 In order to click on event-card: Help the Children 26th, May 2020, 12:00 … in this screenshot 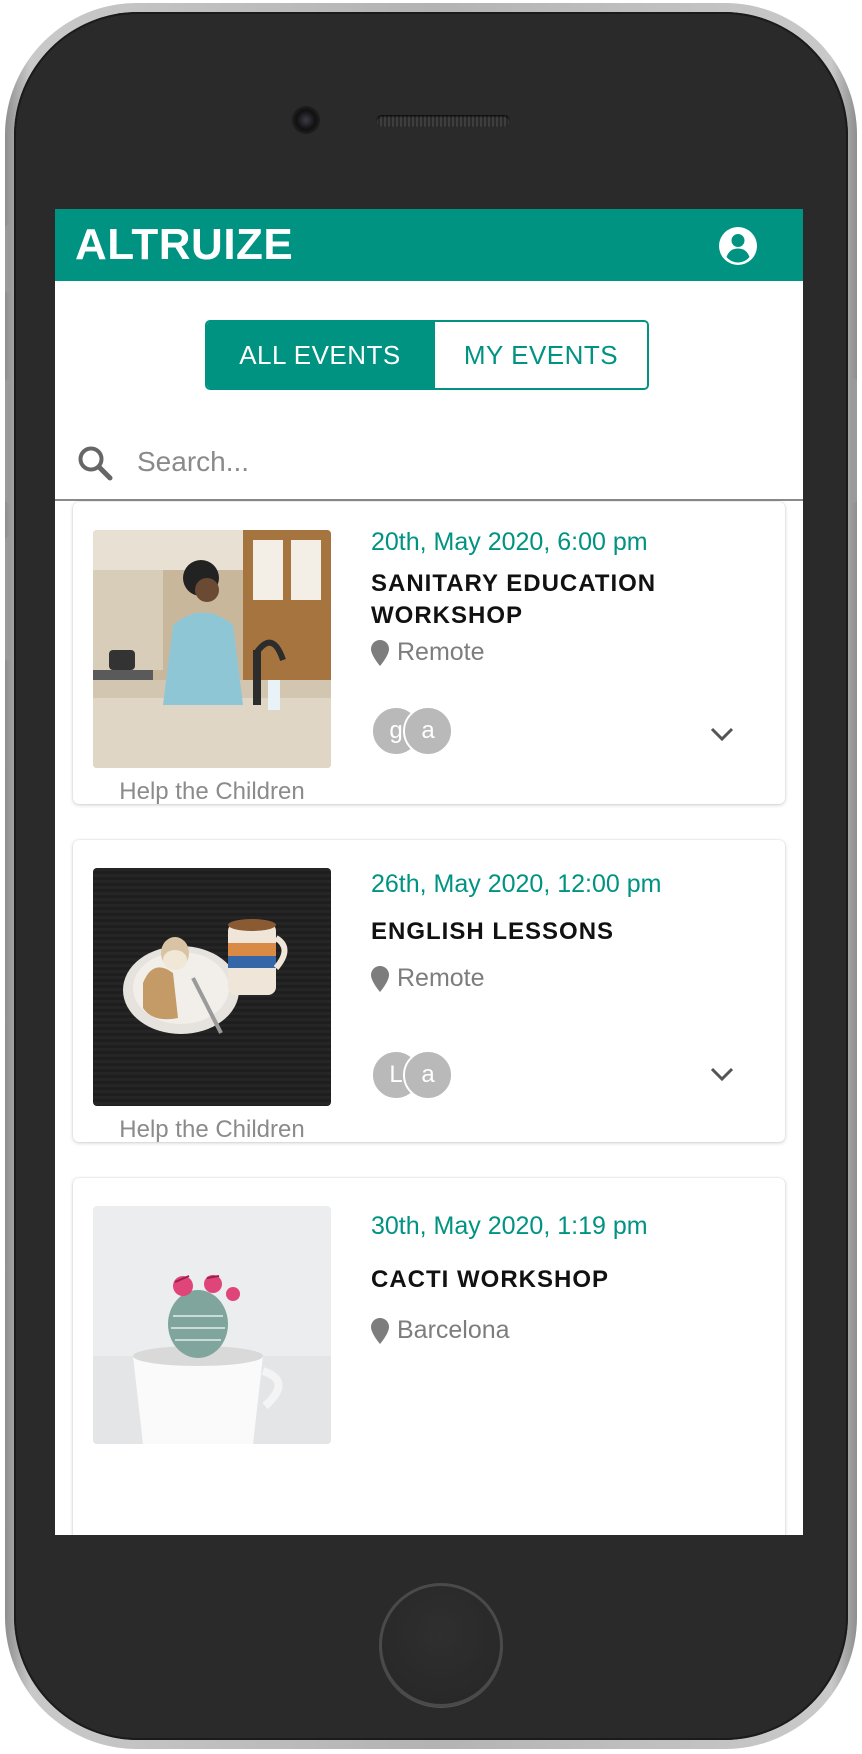, I will do `click(429, 991)`.